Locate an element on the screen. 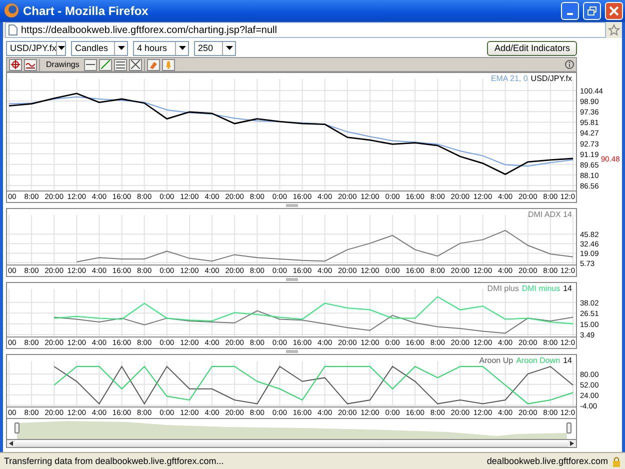  close-button is located at coordinates (614, 11).